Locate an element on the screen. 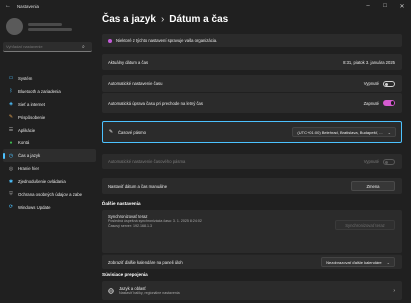 This screenshot has height=303, width=411. bluetooth-icon: ᛒ is located at coordinates (11, 91).